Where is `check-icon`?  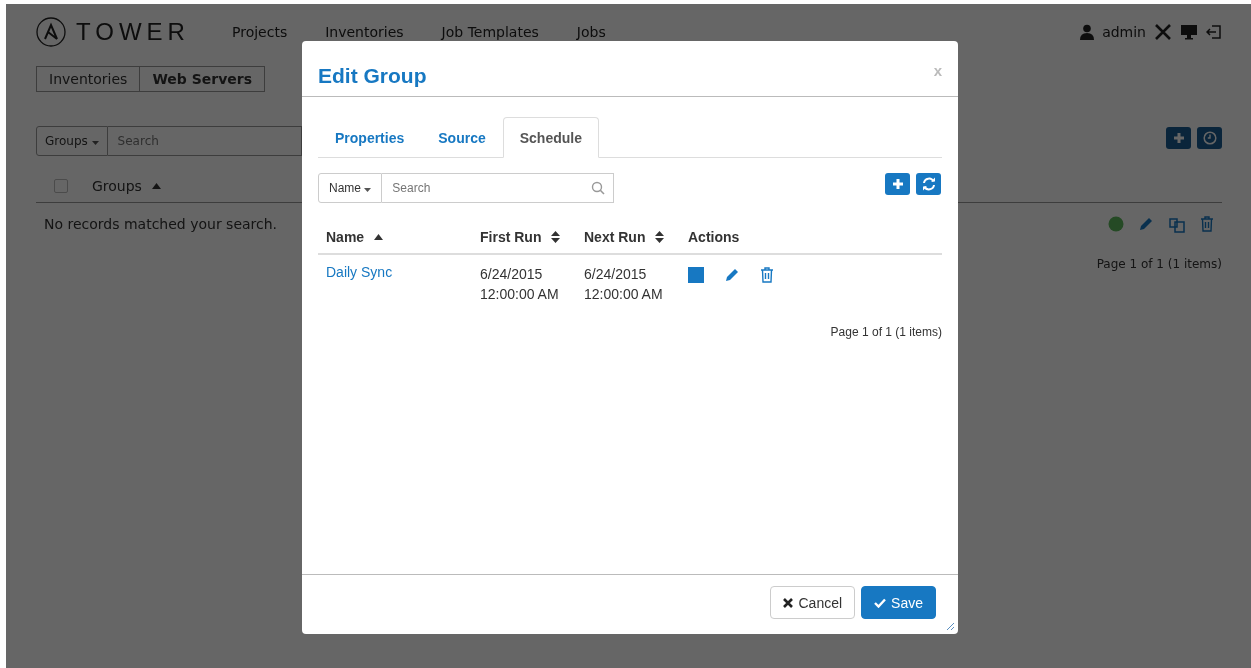
check-icon is located at coordinates (880, 602).